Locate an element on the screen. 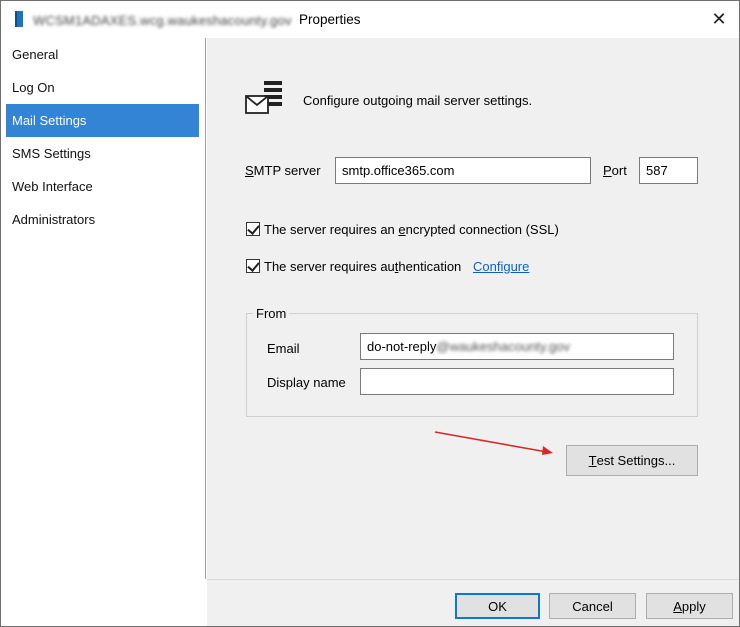 The height and width of the screenshot is (627, 740). smtp-server-label: SMTP server is located at coordinates (283, 170).